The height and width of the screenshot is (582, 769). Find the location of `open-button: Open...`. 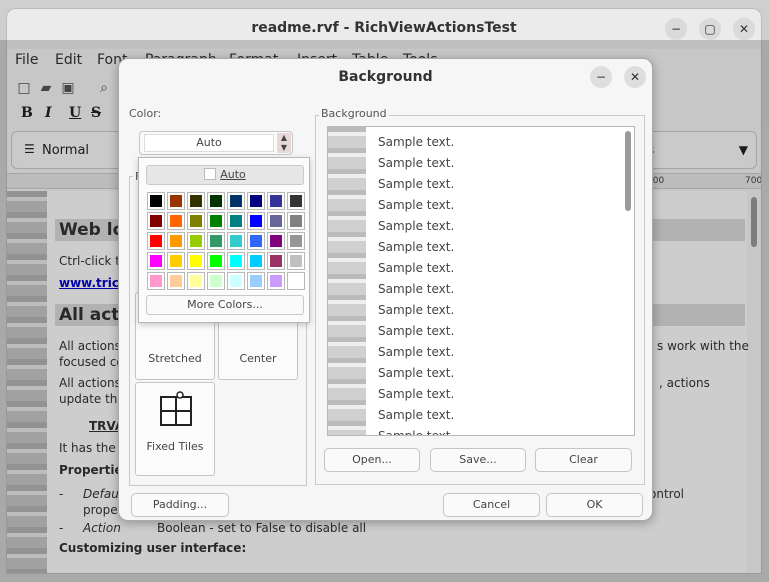

open-button: Open... is located at coordinates (372, 460).